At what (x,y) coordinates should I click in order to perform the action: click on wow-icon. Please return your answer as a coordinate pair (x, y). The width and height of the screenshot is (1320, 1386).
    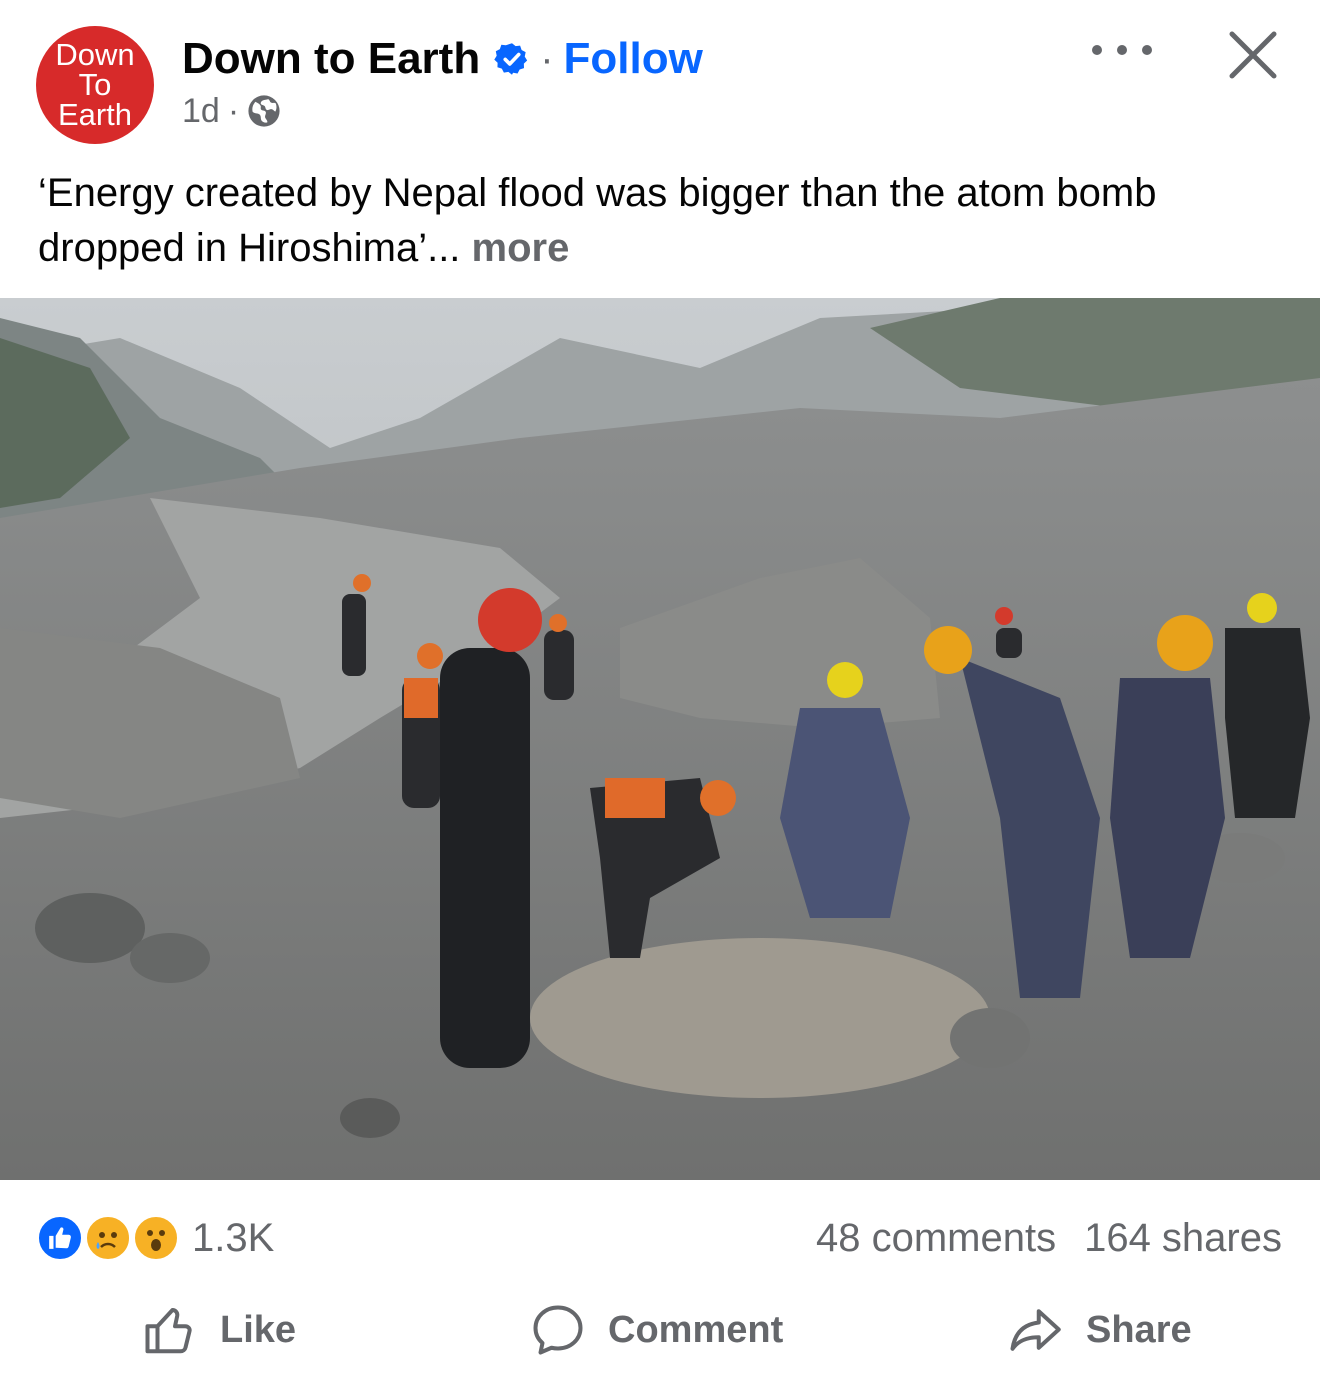
    Looking at the image, I should click on (156, 1238).